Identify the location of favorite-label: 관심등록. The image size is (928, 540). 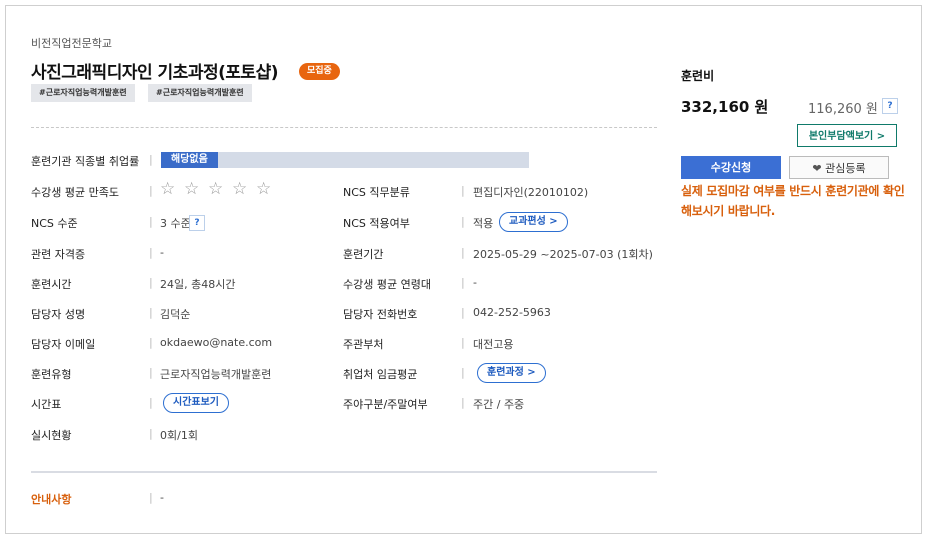
(845, 168).